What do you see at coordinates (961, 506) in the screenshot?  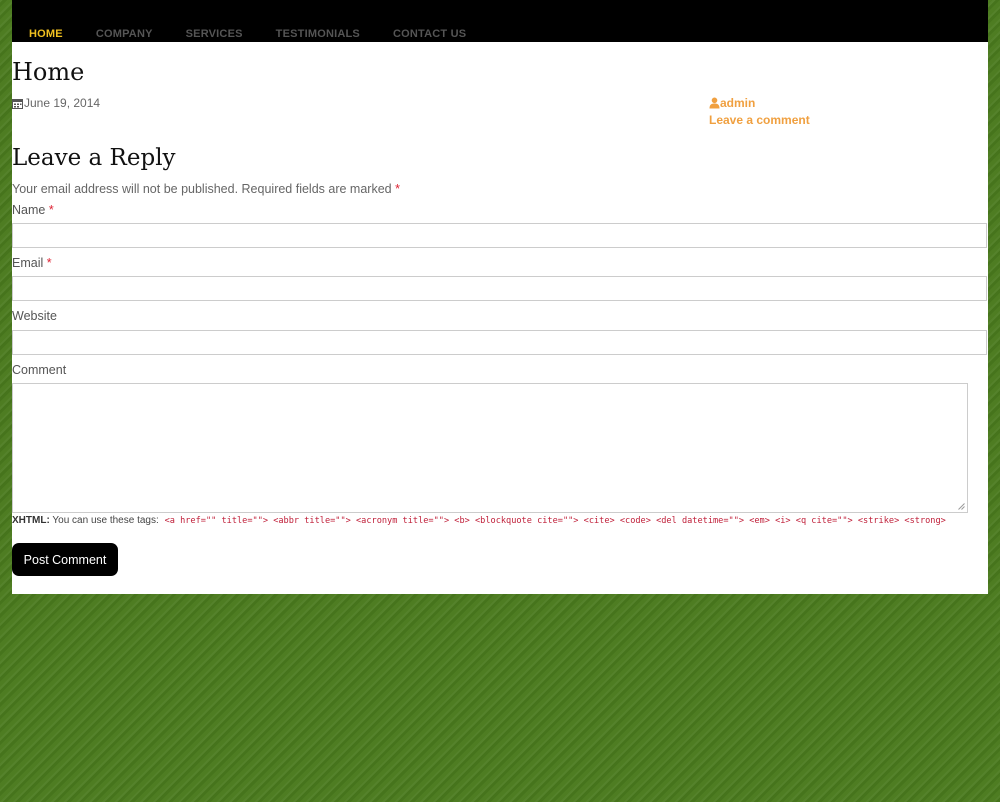 I see `resize-grip-icon` at bounding box center [961, 506].